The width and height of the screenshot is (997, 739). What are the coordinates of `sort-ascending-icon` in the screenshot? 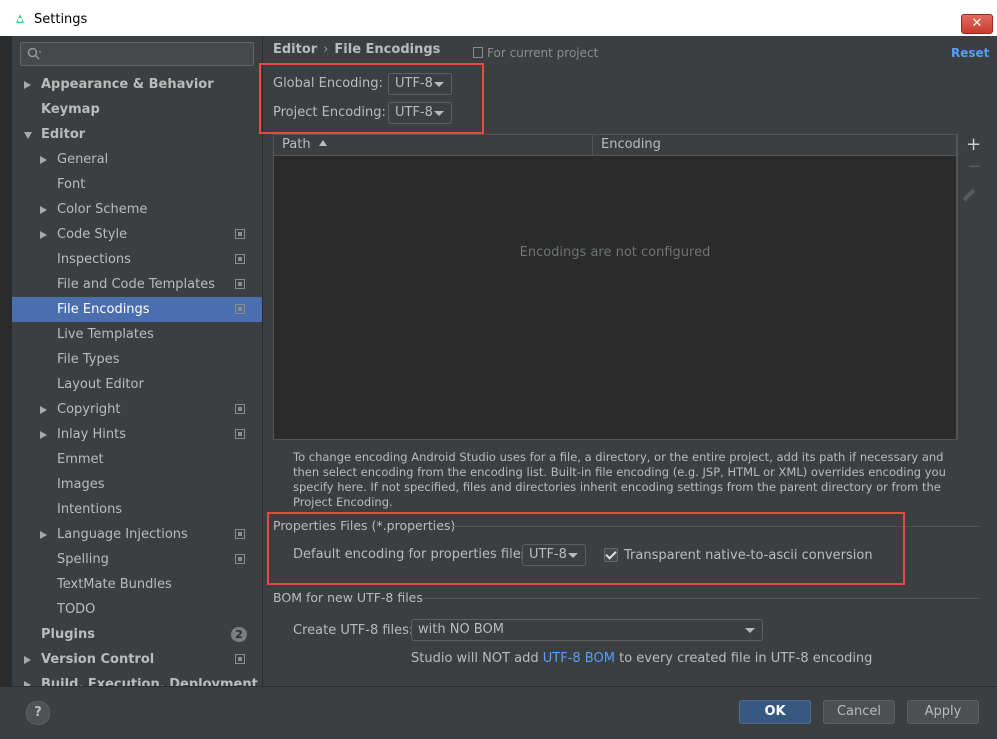 It's located at (322, 143).